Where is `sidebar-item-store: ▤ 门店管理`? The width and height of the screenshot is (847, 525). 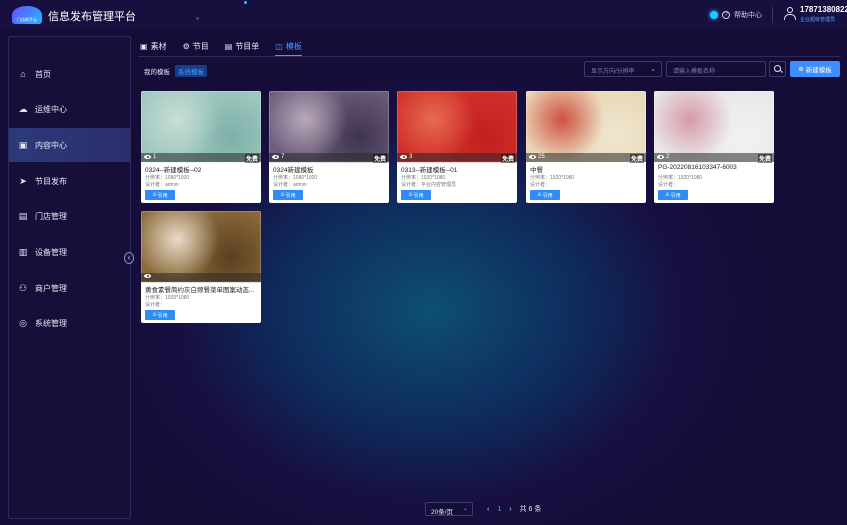
sidebar-item-store: ▤ 门店管理 is located at coordinates (69, 216).